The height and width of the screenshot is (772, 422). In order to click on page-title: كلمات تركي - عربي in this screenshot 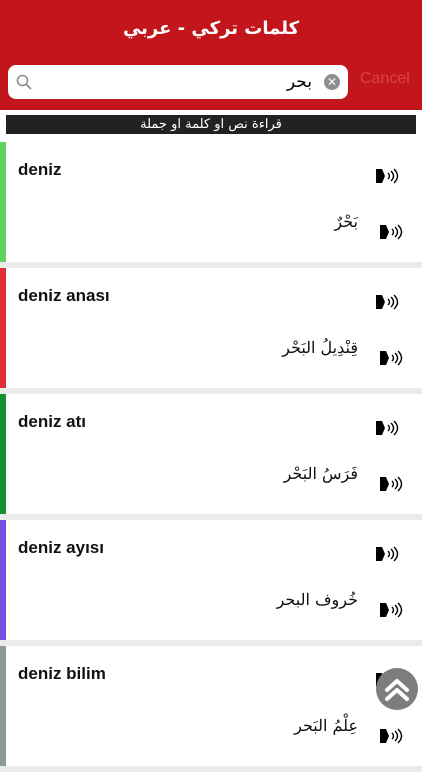, I will do `click(211, 28)`.